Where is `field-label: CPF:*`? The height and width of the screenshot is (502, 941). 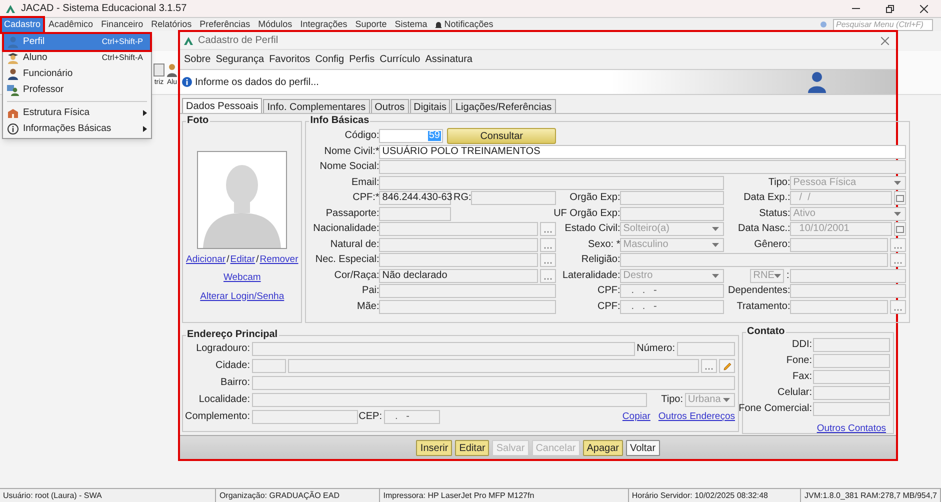 field-label: CPF:* is located at coordinates (366, 198).